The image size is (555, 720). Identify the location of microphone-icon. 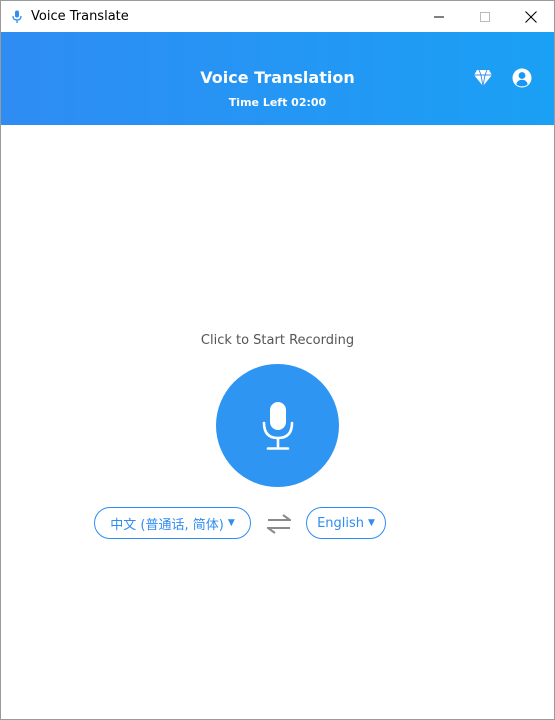
(277, 425).